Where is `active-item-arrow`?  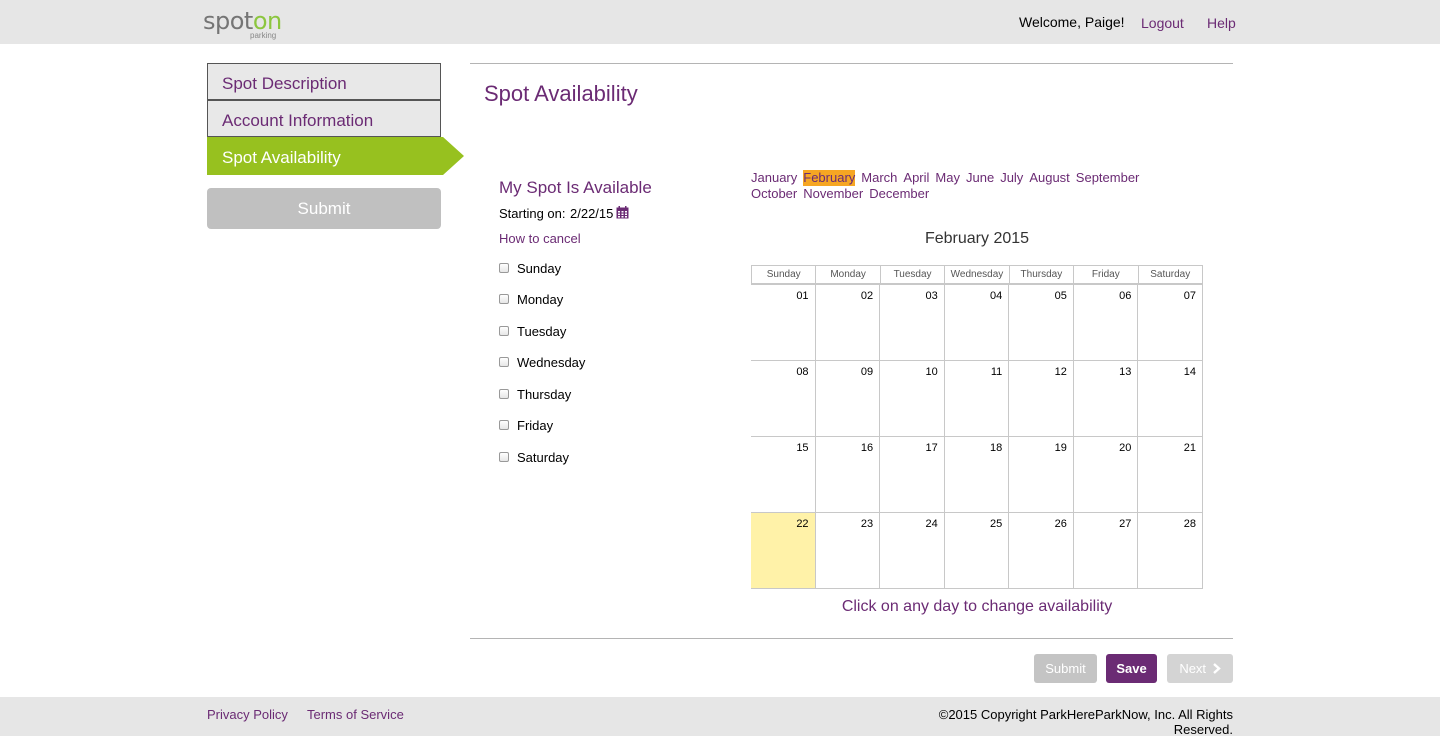 active-item-arrow is located at coordinates (453, 156).